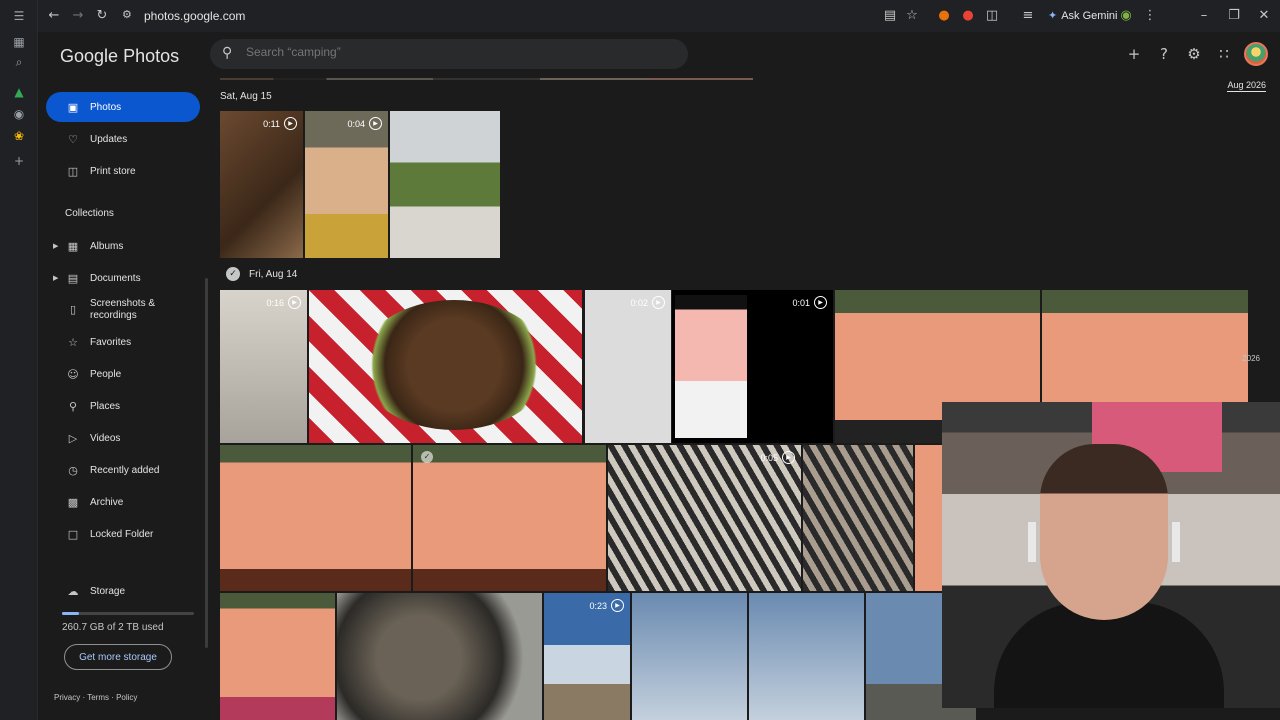  What do you see at coordinates (126, 697) in the screenshot?
I see `policy-link: Policy` at bounding box center [126, 697].